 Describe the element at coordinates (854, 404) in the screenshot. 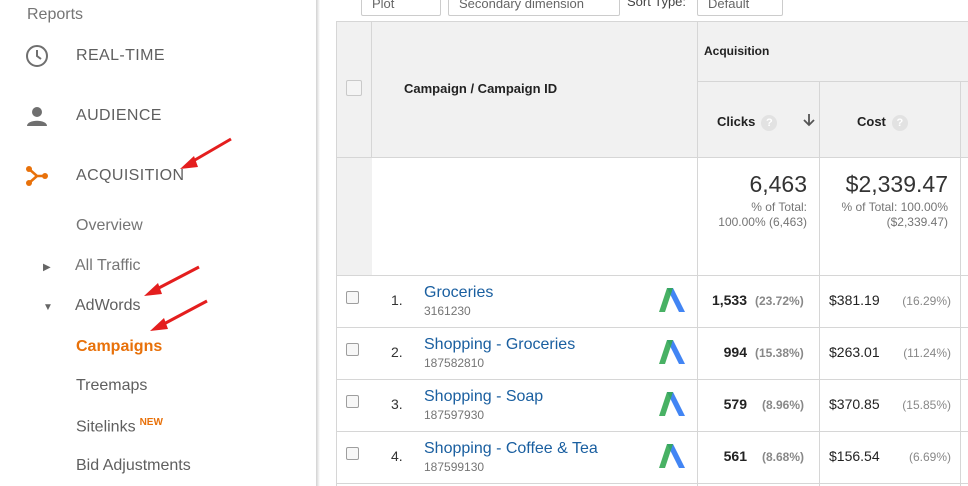

I see `cost-value: $370.85` at that location.